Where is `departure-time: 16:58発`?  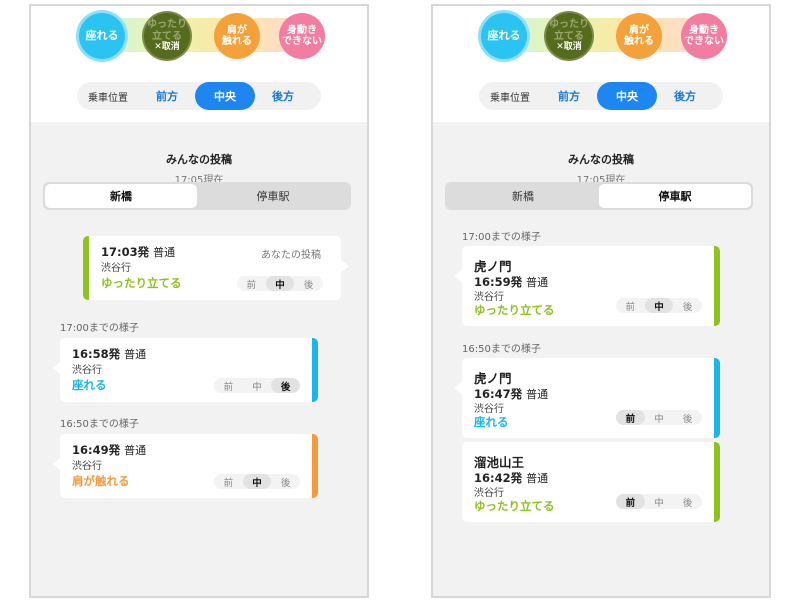 departure-time: 16:58発 is located at coordinates (96, 354).